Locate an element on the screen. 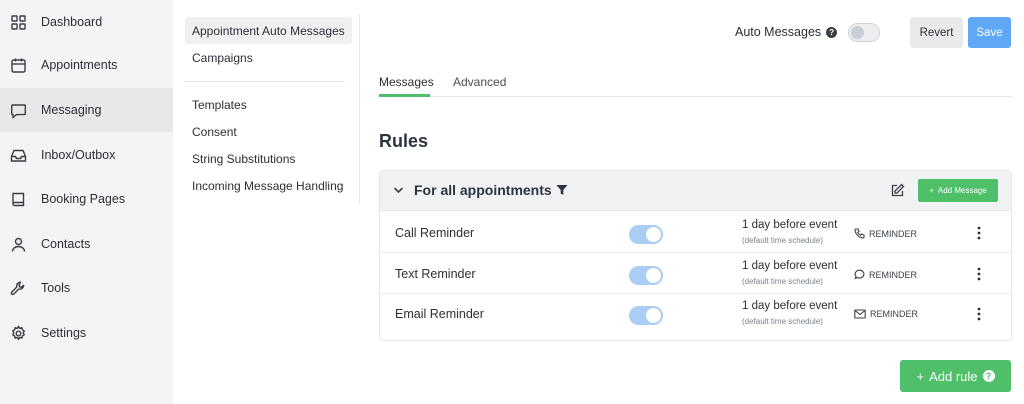 The width and height of the screenshot is (1024, 404). submenu-item-string-substitutions: String Substitutions is located at coordinates (243, 158).